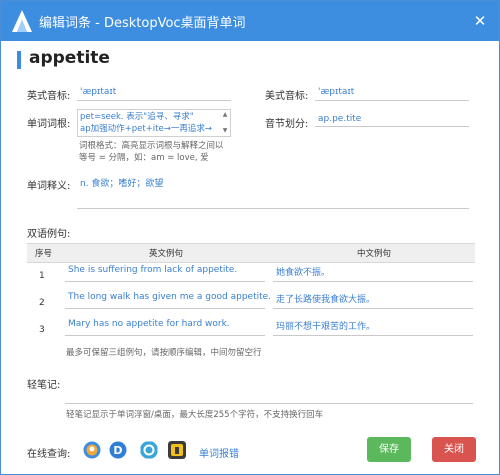  Describe the element at coordinates (325, 325) in the screenshot. I see `row-3-chinese: 玛丽不想干艰苦的工作。` at that location.